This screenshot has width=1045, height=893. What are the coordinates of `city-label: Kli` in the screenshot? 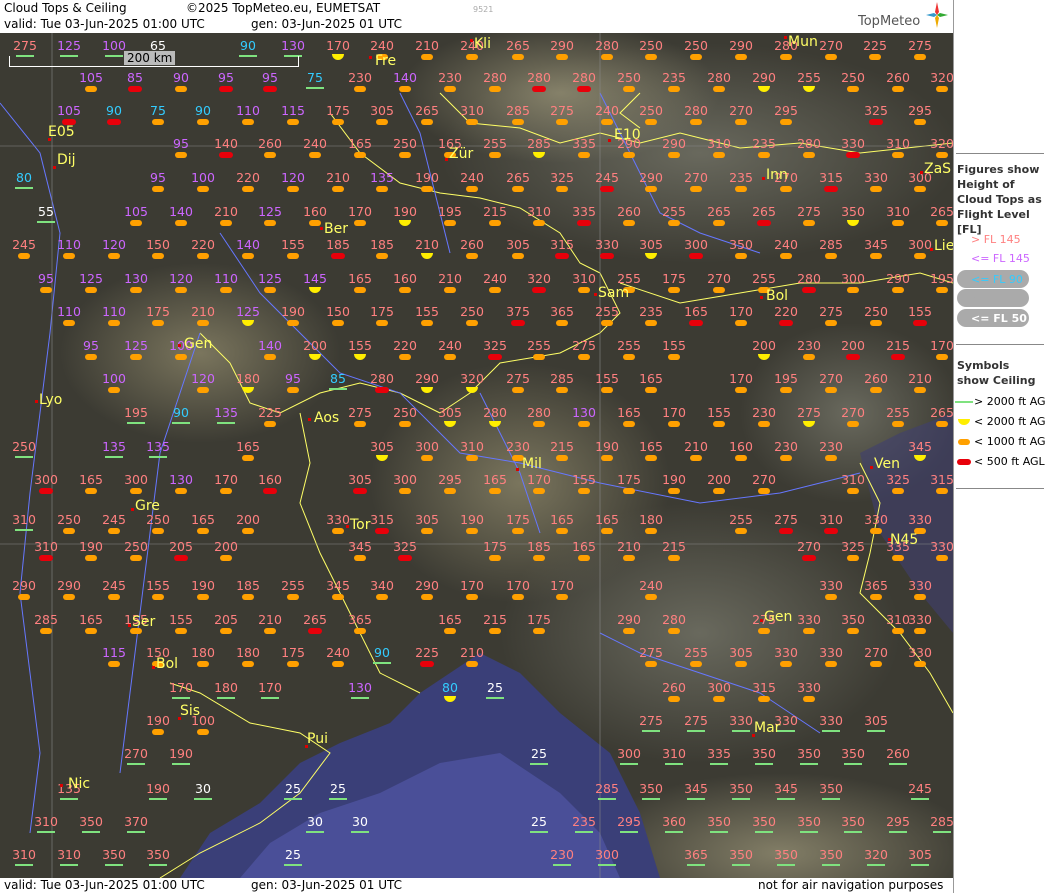 It's located at (482, 44).